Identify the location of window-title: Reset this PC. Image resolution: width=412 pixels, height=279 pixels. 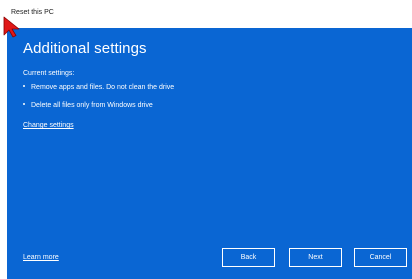
(32, 12).